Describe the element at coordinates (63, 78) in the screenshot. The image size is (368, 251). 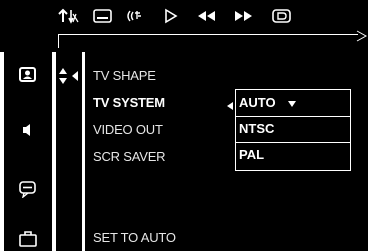
I see `up-down-arrow-icon` at that location.